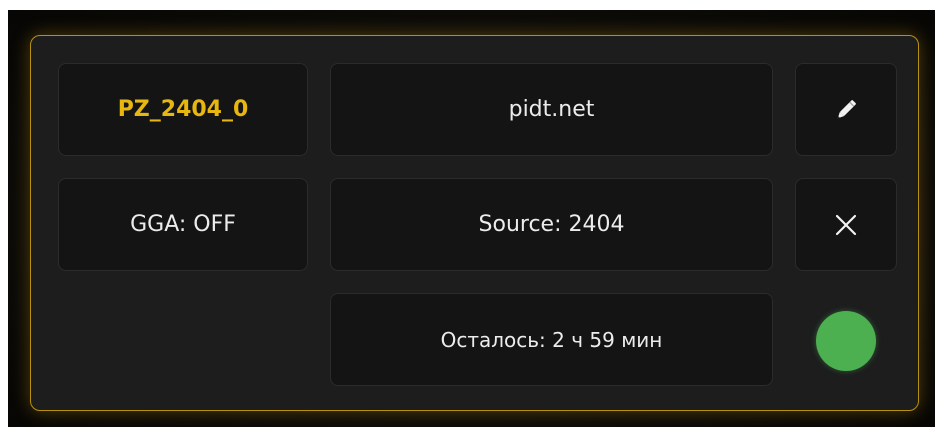 Image resolution: width=935 pixels, height=427 pixels. I want to click on host-label: pidt.net, so click(551, 109).